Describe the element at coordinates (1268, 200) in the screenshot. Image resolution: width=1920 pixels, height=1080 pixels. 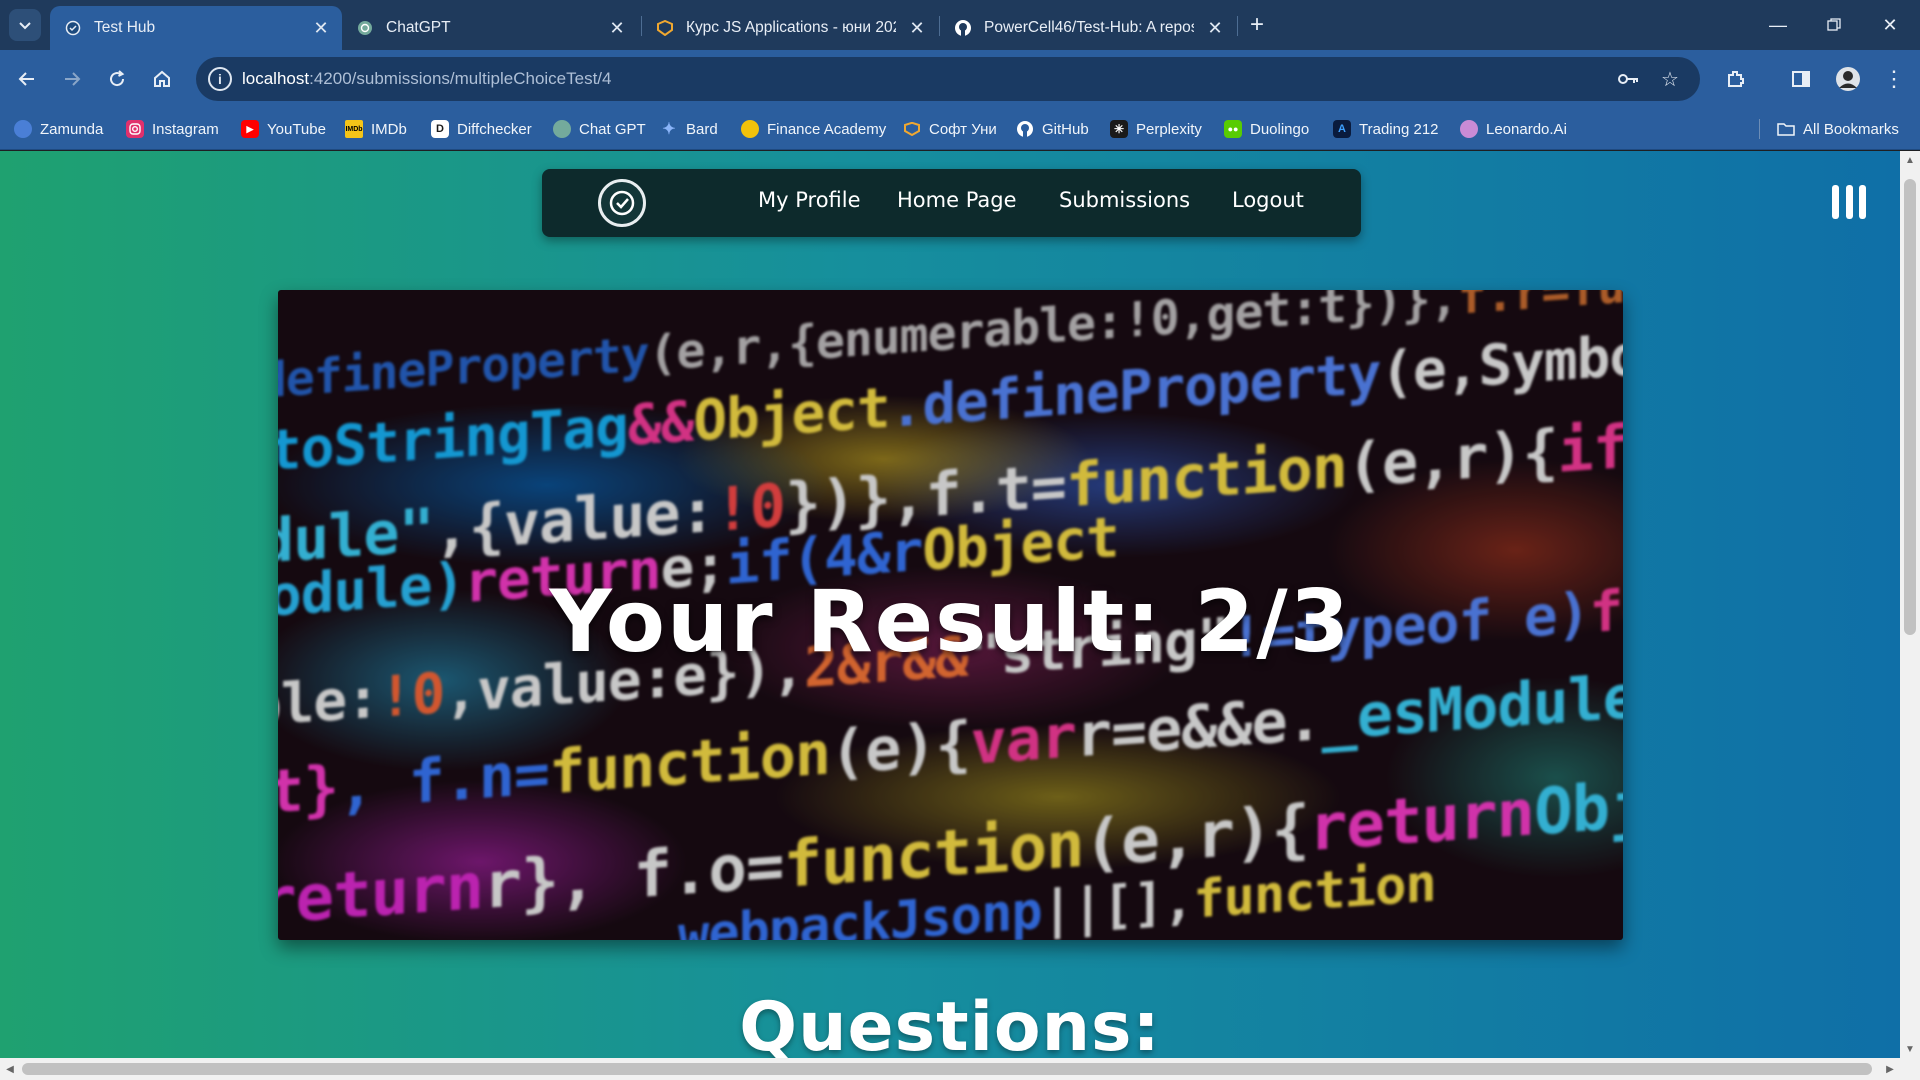
I see `nav-logout: Logout` at that location.